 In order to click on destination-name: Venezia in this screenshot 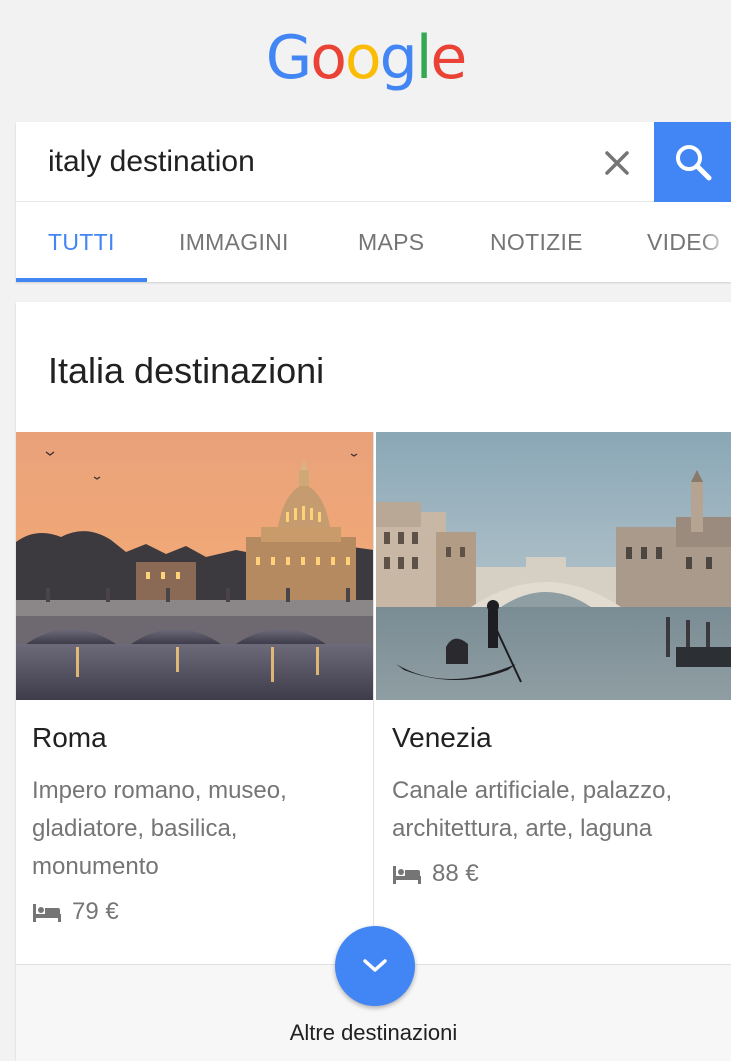, I will do `click(442, 737)`.